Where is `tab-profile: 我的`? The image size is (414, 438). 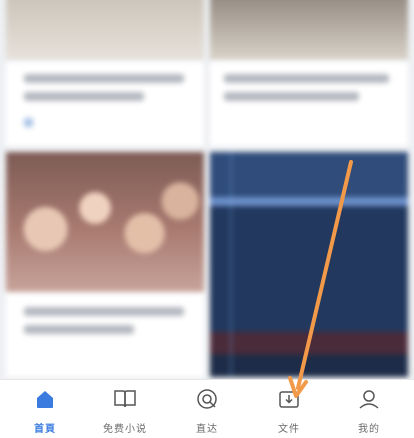 tab-profile: 我的 is located at coordinates (369, 409).